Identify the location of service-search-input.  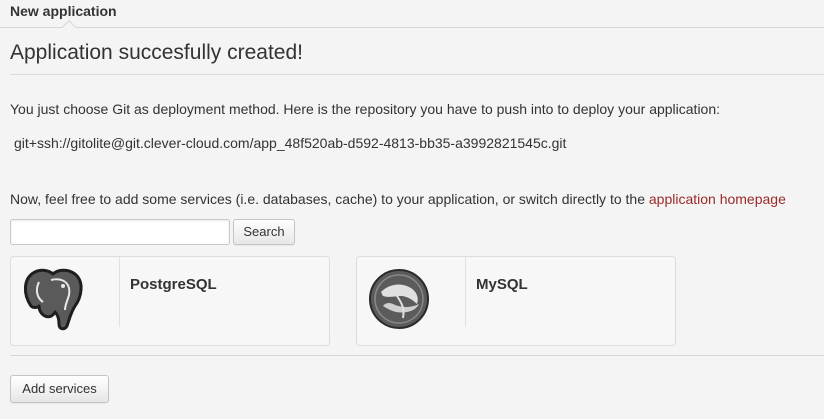
(120, 232).